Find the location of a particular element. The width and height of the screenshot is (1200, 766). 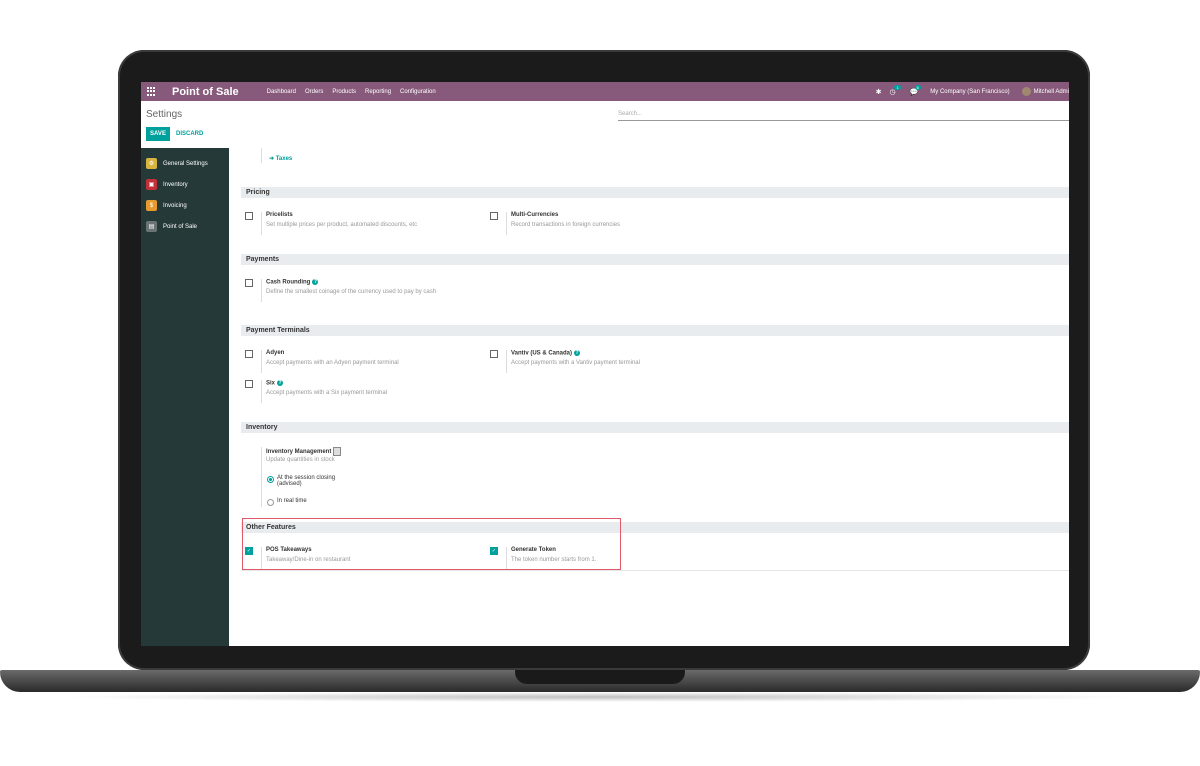

menu-products: Products is located at coordinates (344, 92).